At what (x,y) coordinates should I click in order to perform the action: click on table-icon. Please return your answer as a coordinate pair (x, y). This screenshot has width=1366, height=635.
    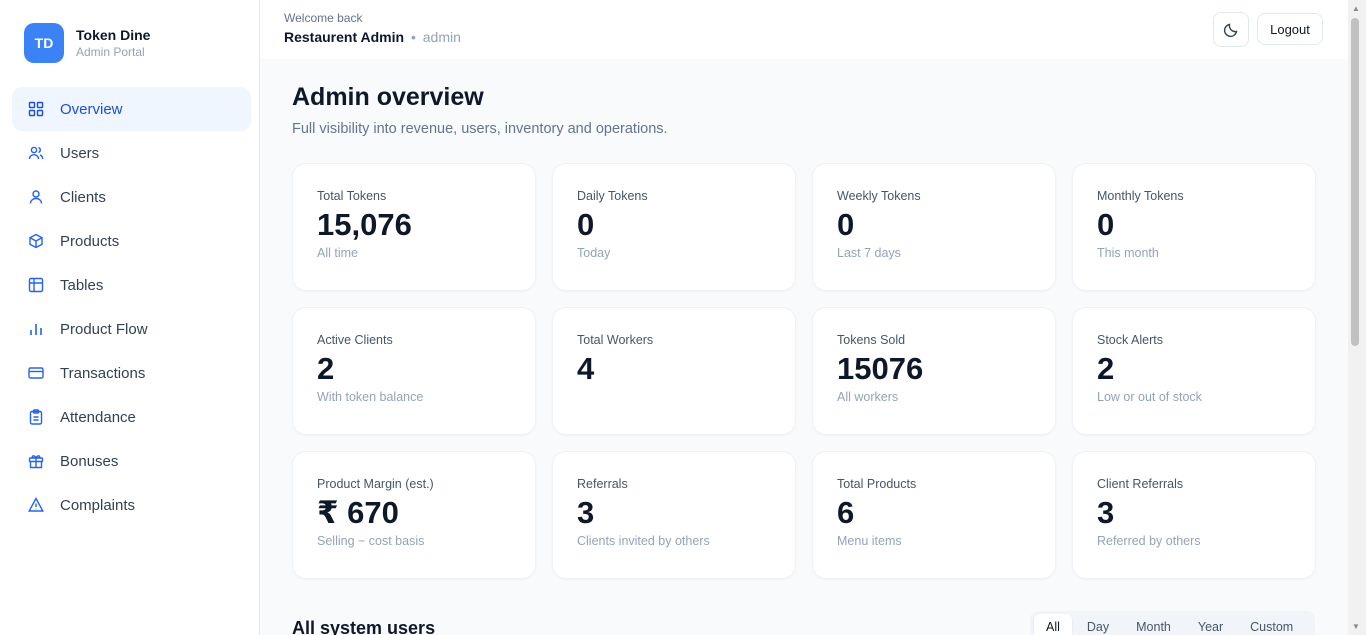
    Looking at the image, I should click on (36, 285).